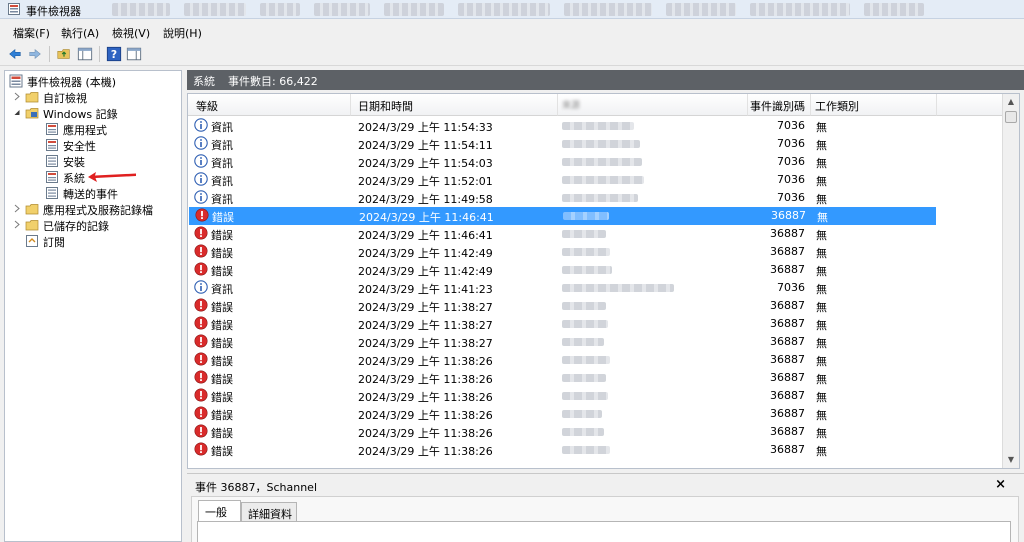  What do you see at coordinates (96, 113) in the screenshot?
I see `tree-node-windows-logs: Windows 記錄` at bounding box center [96, 113].